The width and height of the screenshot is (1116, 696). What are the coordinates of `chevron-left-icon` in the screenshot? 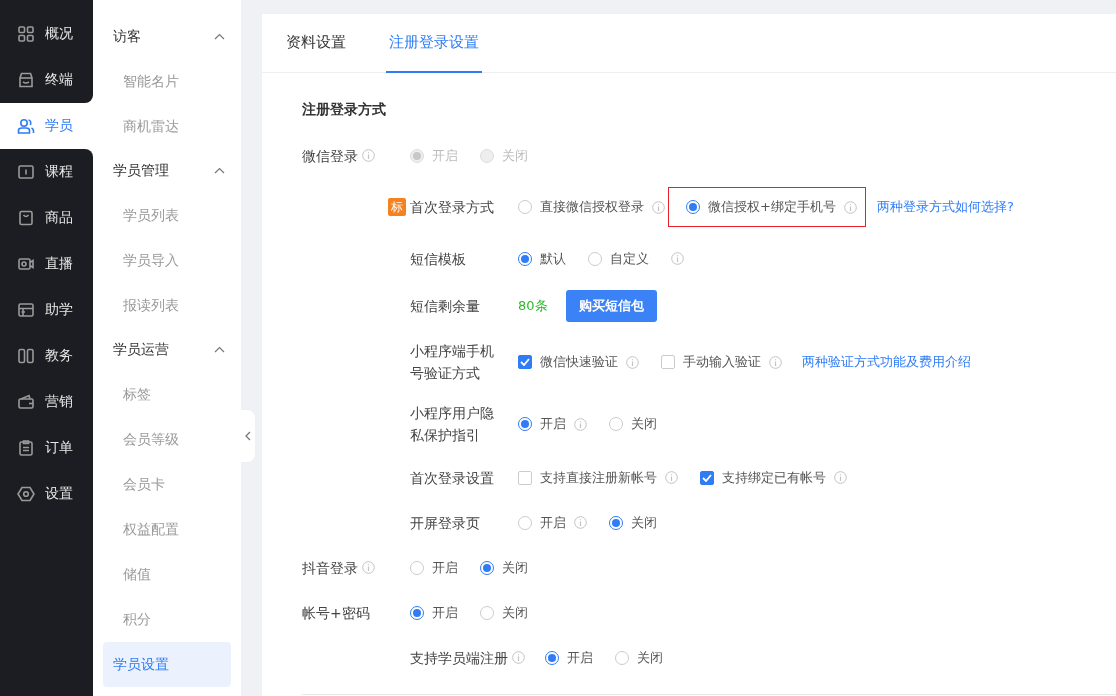 It's located at (248, 436).